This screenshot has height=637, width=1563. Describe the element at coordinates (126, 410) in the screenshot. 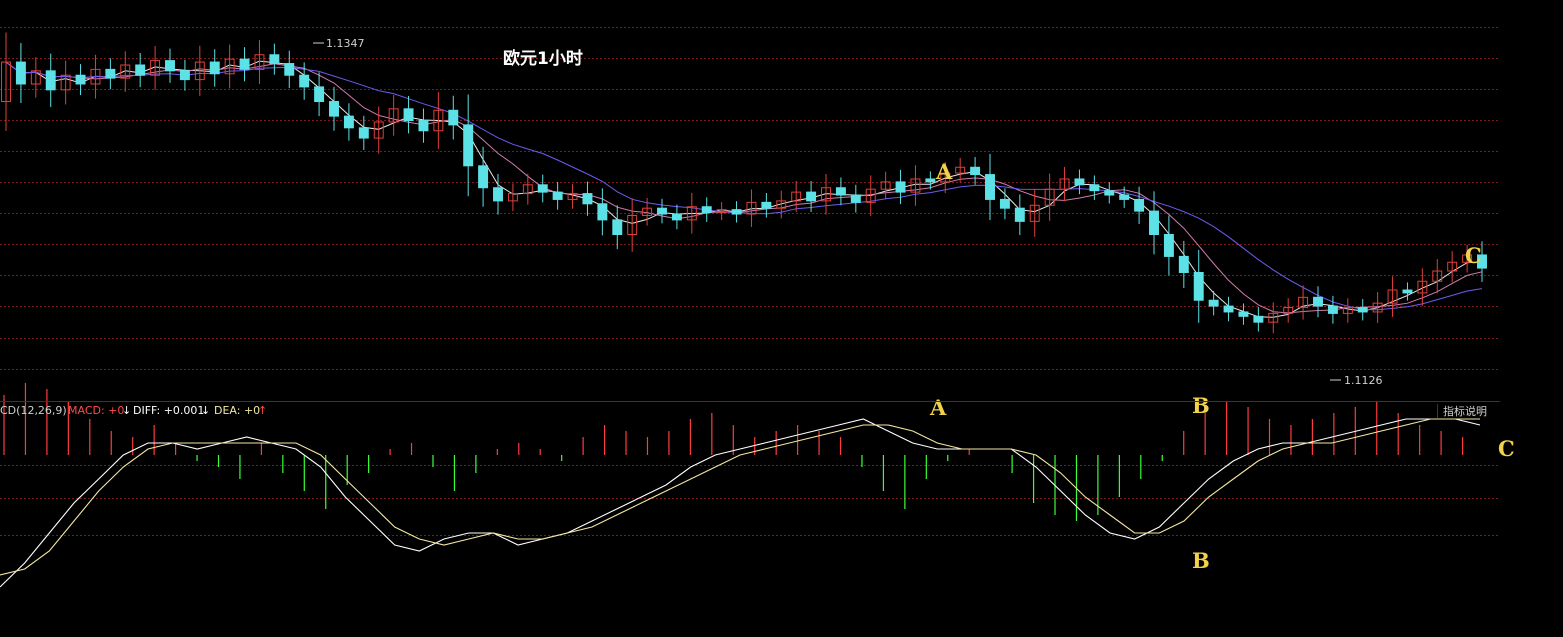

I see `macd-arrow: ↓` at that location.